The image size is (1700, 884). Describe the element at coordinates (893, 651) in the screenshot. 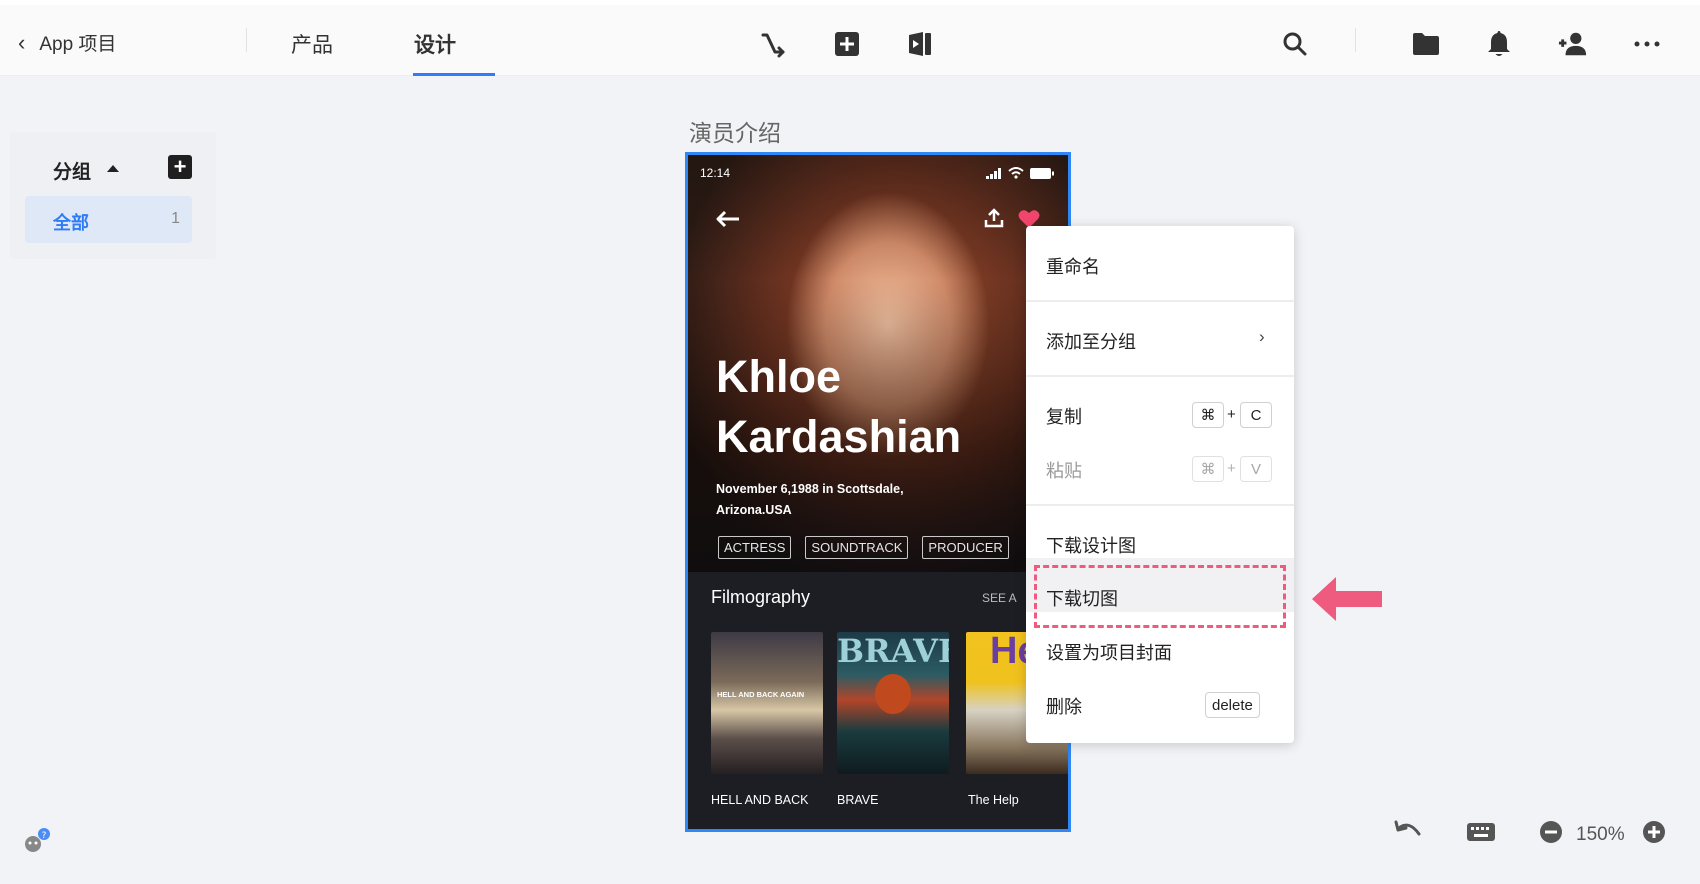

I see `poster-text: BRAVE` at that location.